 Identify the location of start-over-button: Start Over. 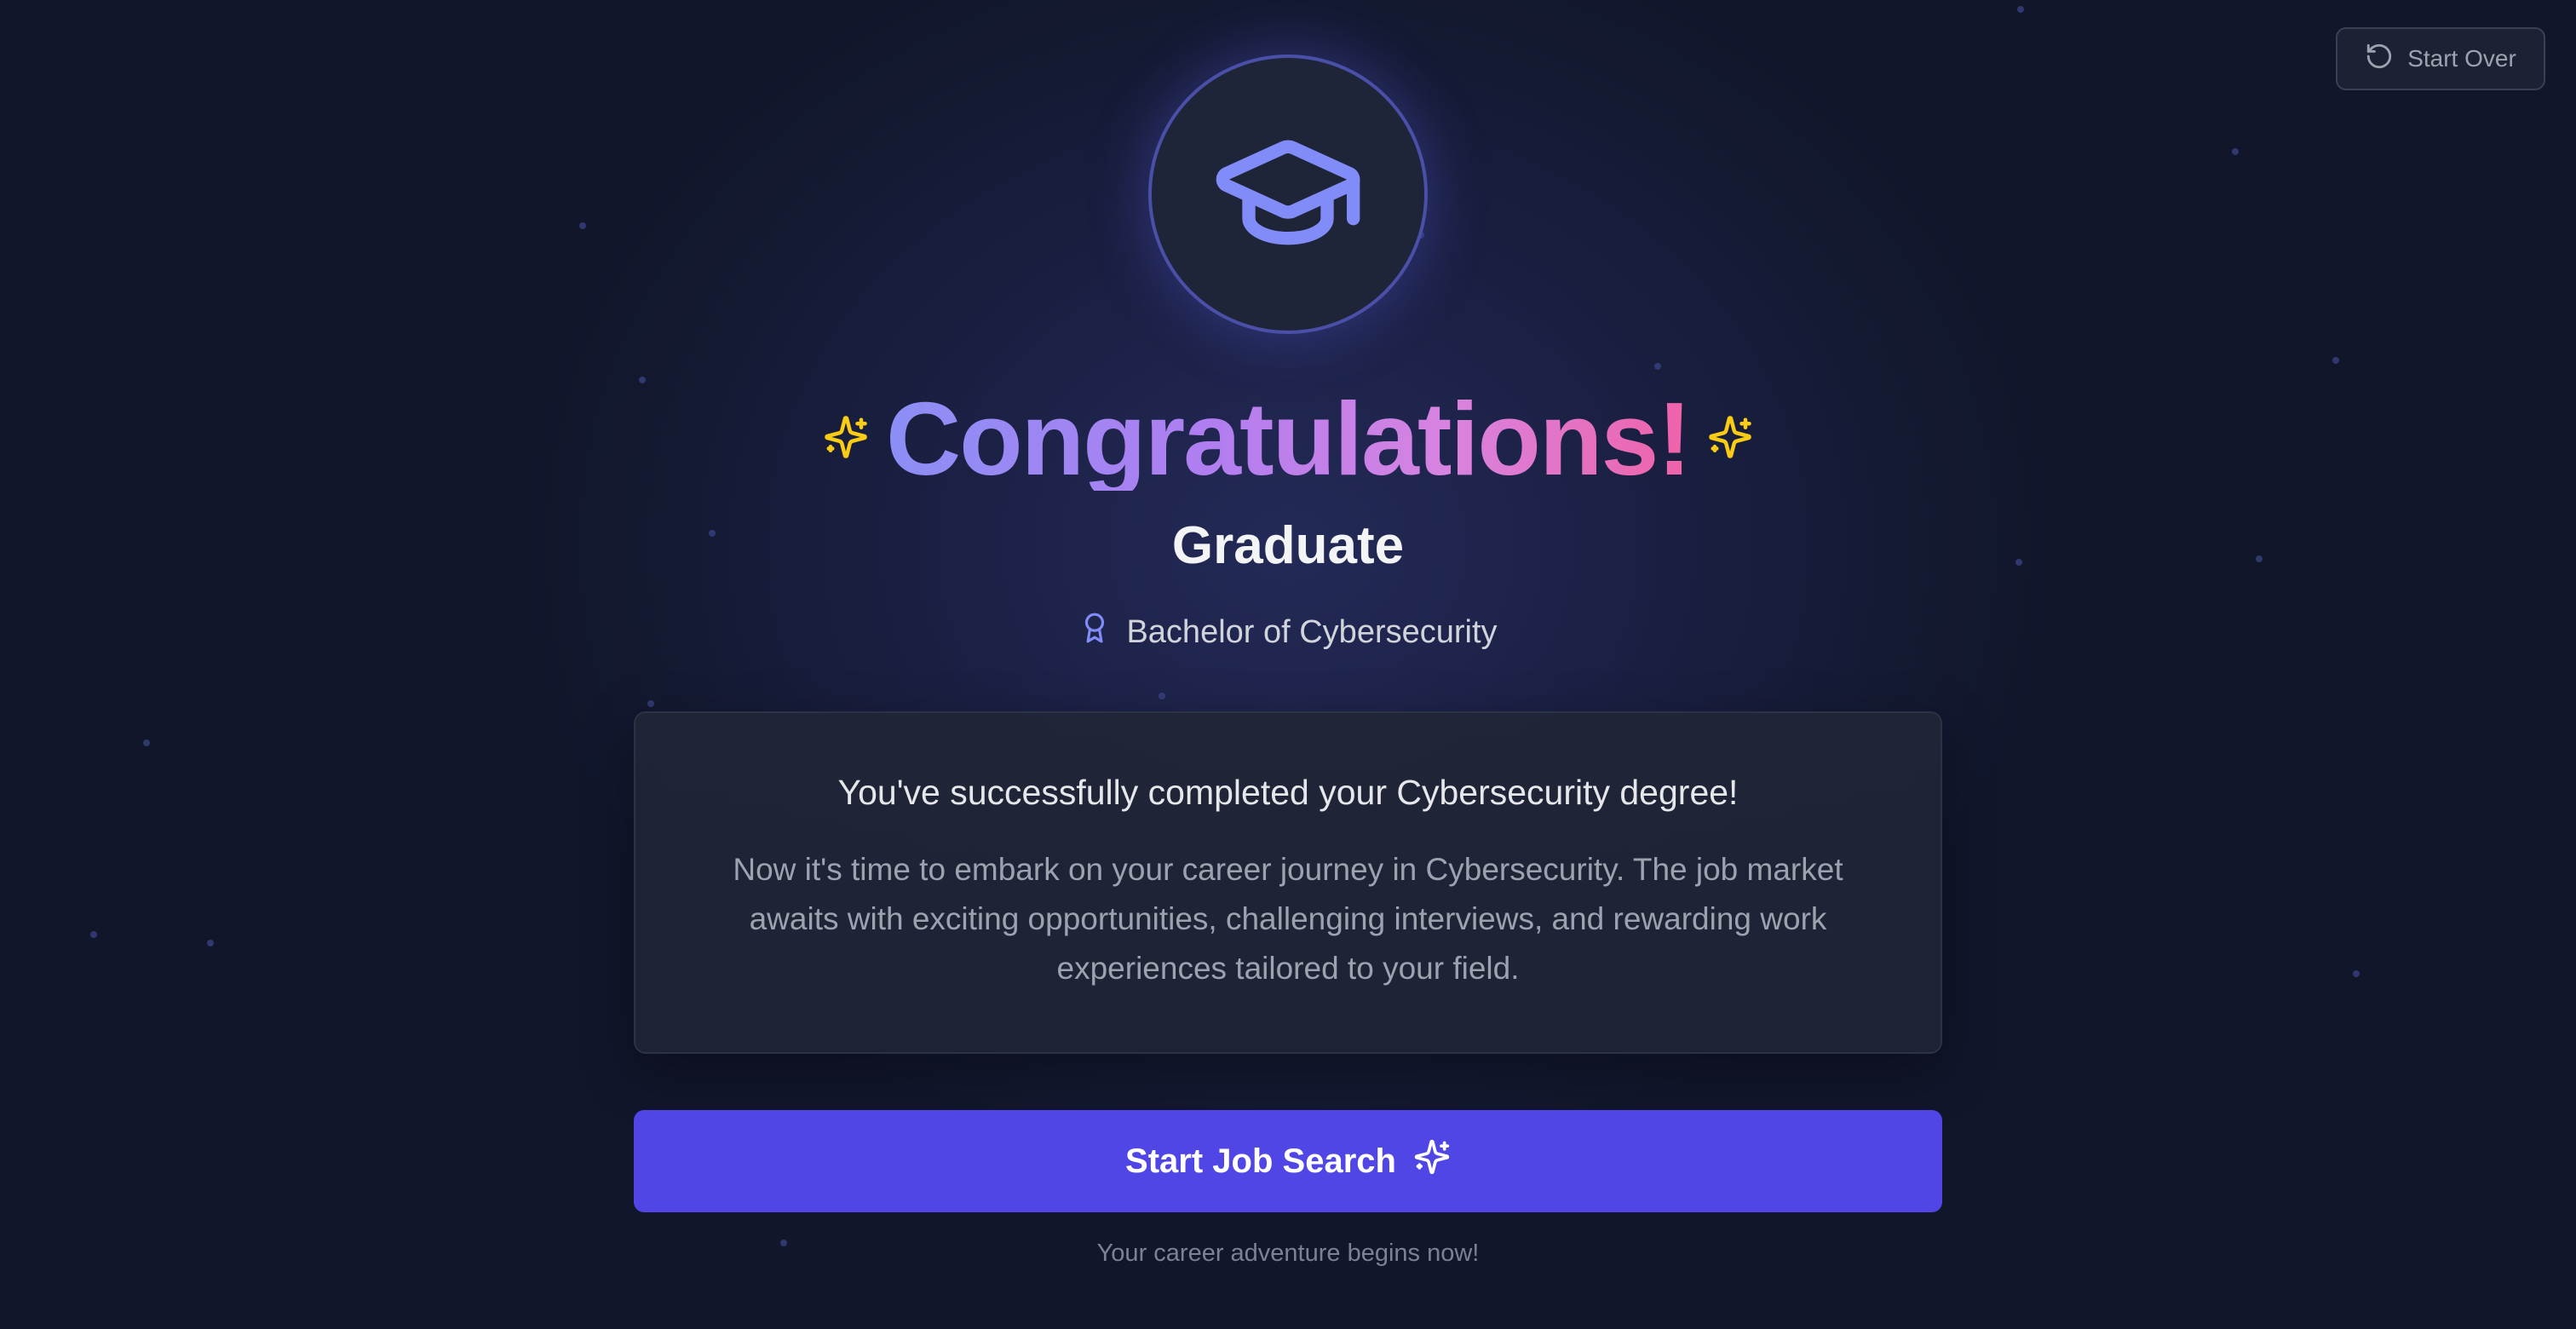
(2441, 58).